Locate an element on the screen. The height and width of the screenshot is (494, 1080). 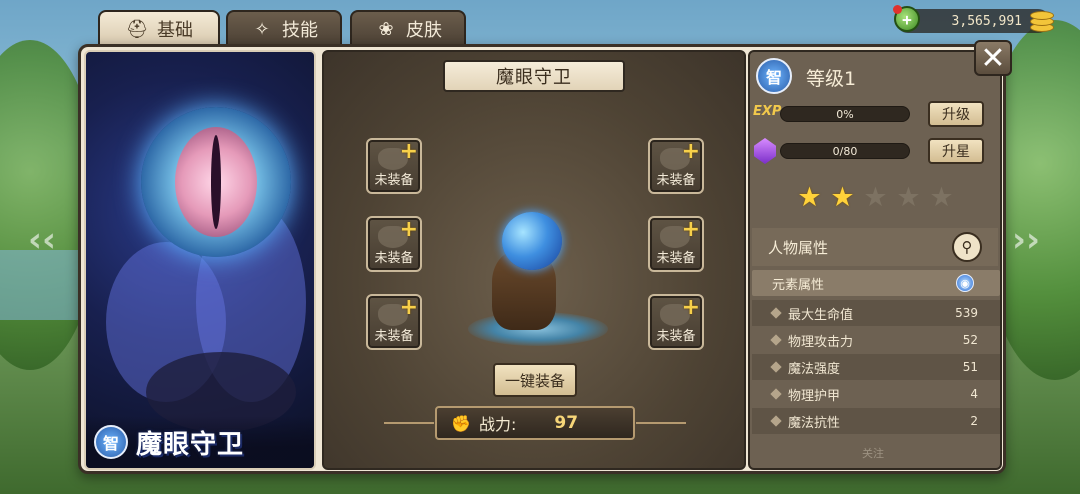
notification-dot is located at coordinates (897, 9).